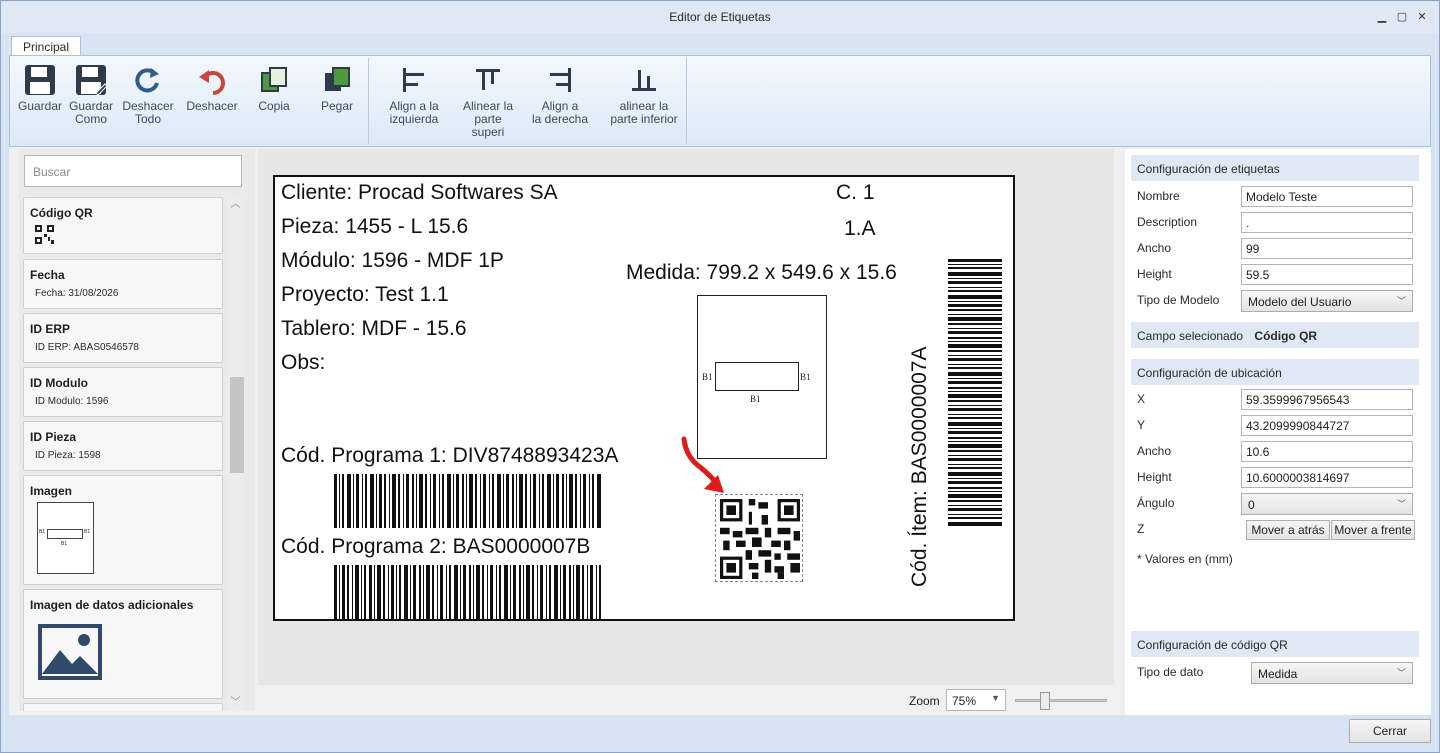  Describe the element at coordinates (123, 707) in the screenshot. I see `palette-item-more` at that location.